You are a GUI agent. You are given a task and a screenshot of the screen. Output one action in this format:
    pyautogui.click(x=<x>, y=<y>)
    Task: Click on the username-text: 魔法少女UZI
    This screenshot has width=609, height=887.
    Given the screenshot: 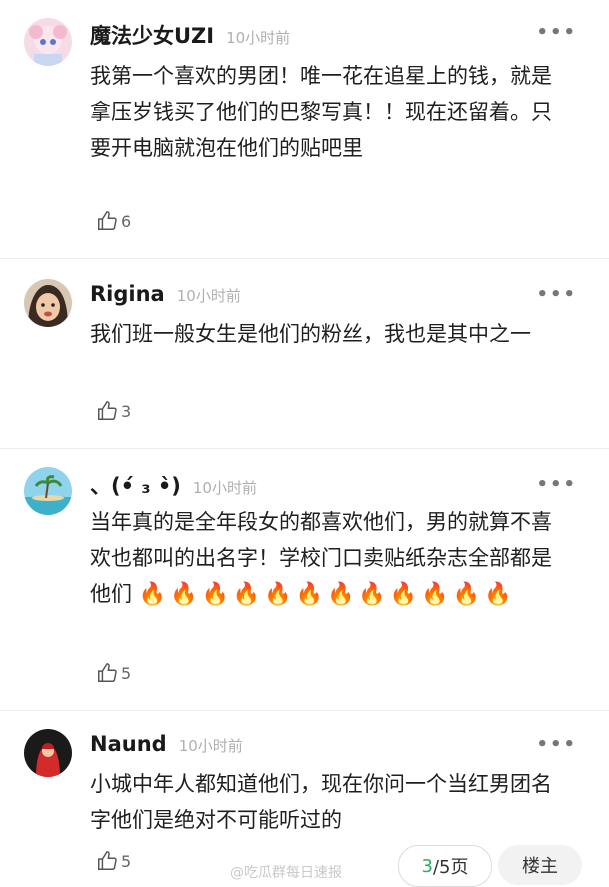 What is the action you would take?
    pyautogui.click(x=152, y=36)
    